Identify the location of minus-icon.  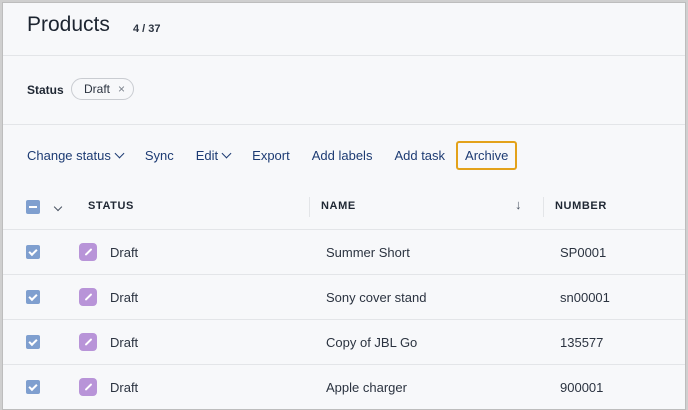
(33, 207).